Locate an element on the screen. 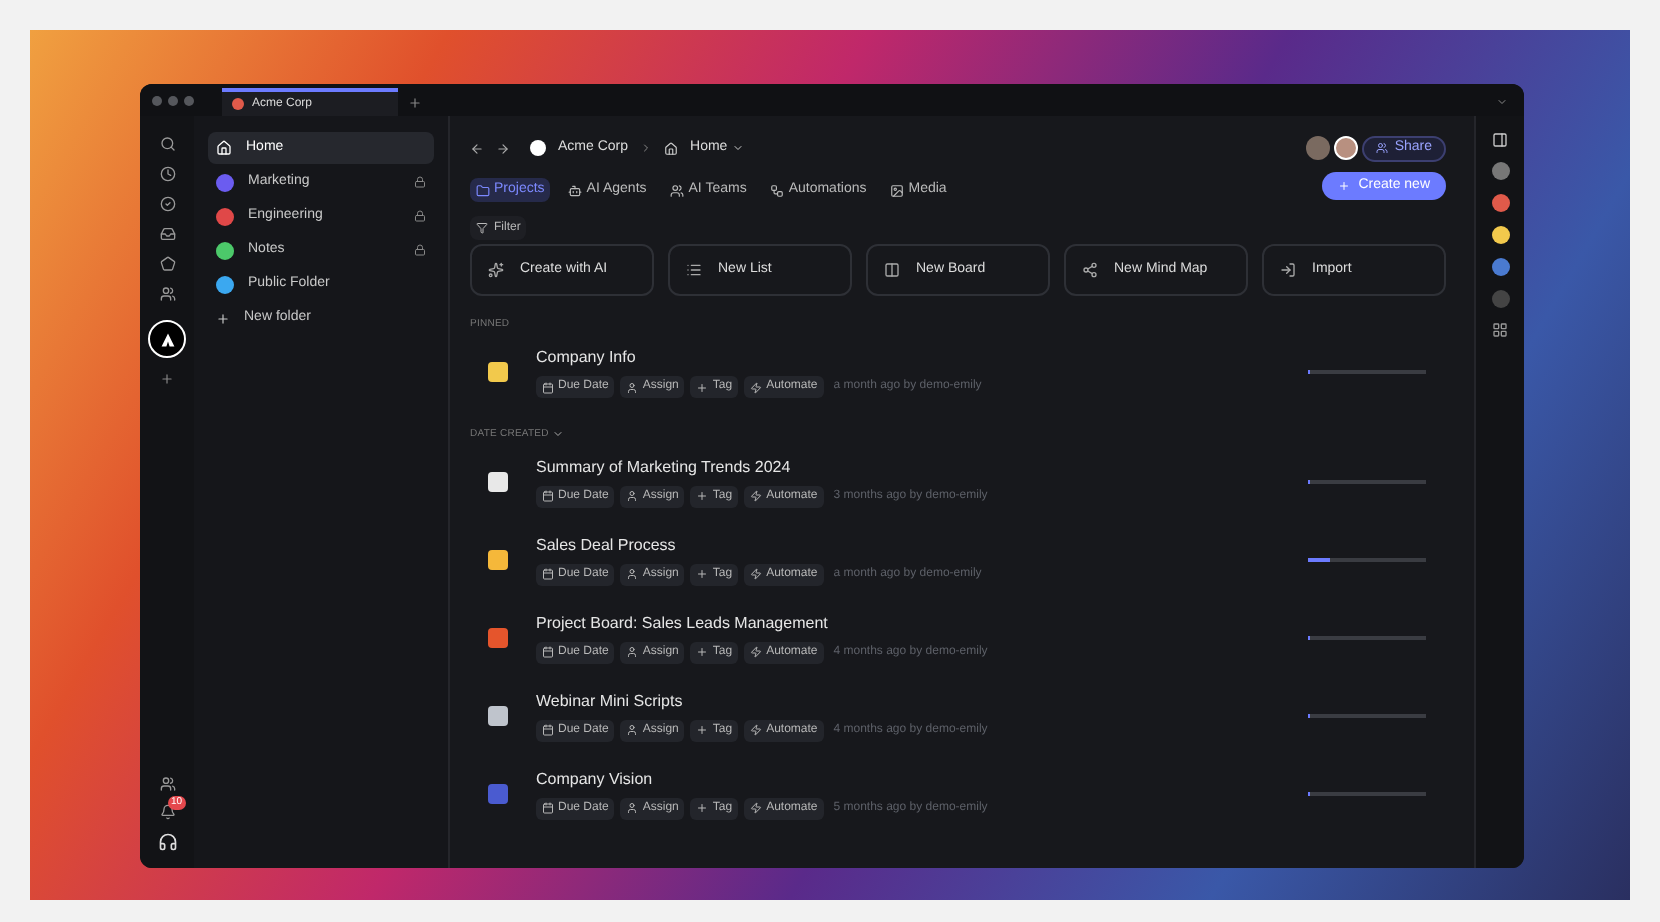 The image size is (1660, 922). import-icon is located at coordinates (1288, 270).